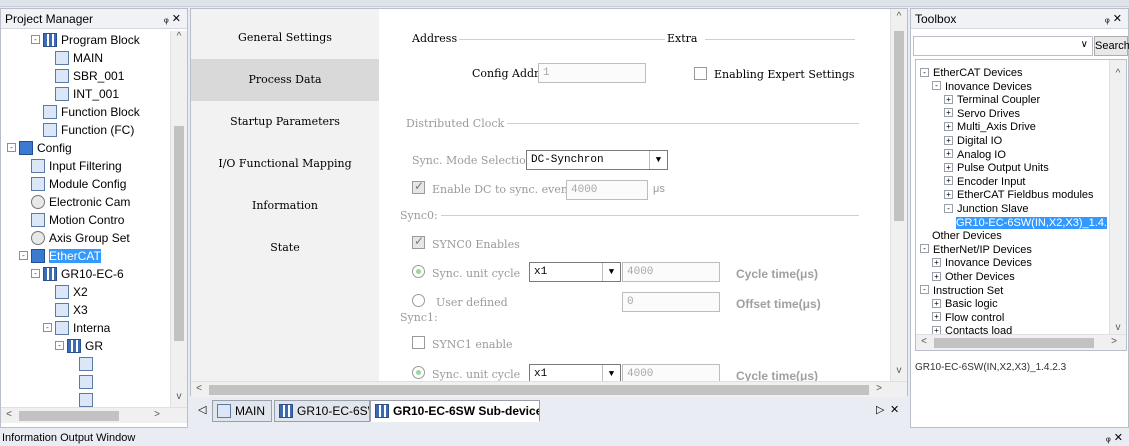 This screenshot has height=446, width=1129. I want to click on project-tree-hscroll: < >, so click(94, 415).